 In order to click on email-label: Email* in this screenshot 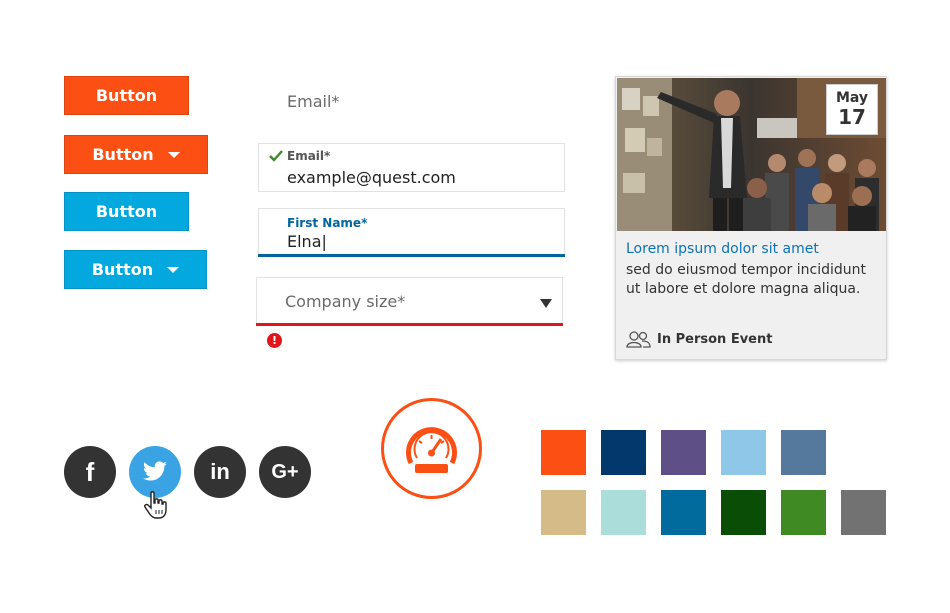, I will do `click(309, 156)`.